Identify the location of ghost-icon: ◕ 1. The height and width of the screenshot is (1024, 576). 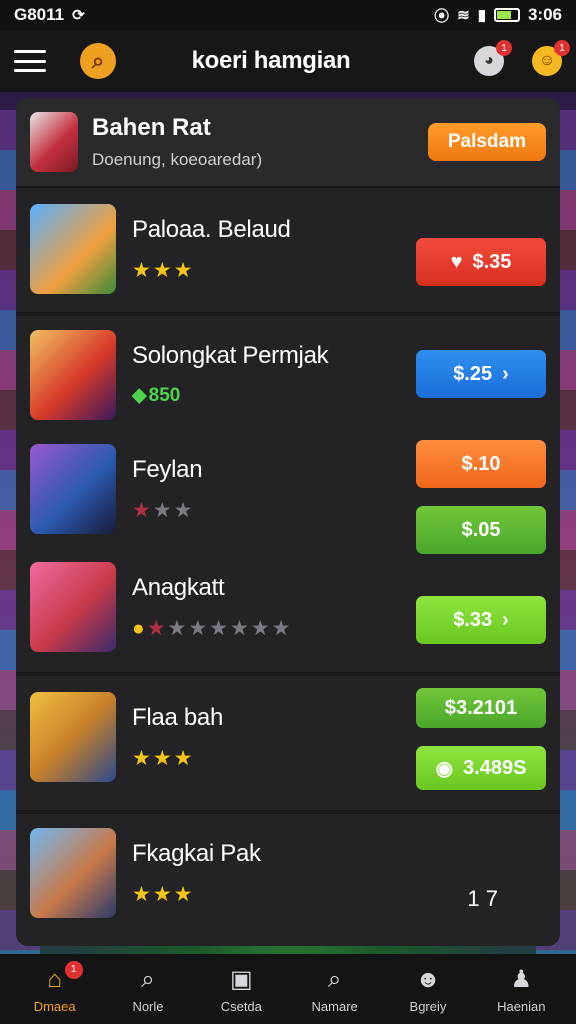
(493, 58).